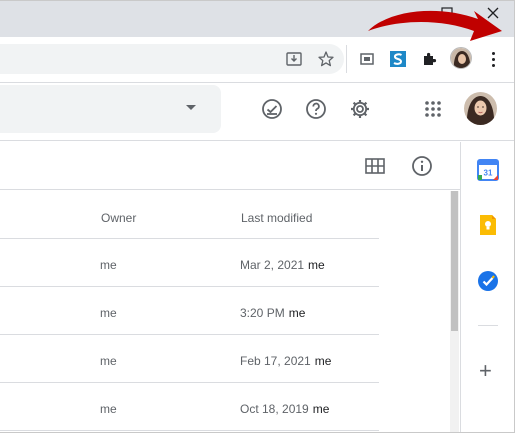 The width and height of the screenshot is (515, 433). I want to click on bookmark-button, so click(326, 59).